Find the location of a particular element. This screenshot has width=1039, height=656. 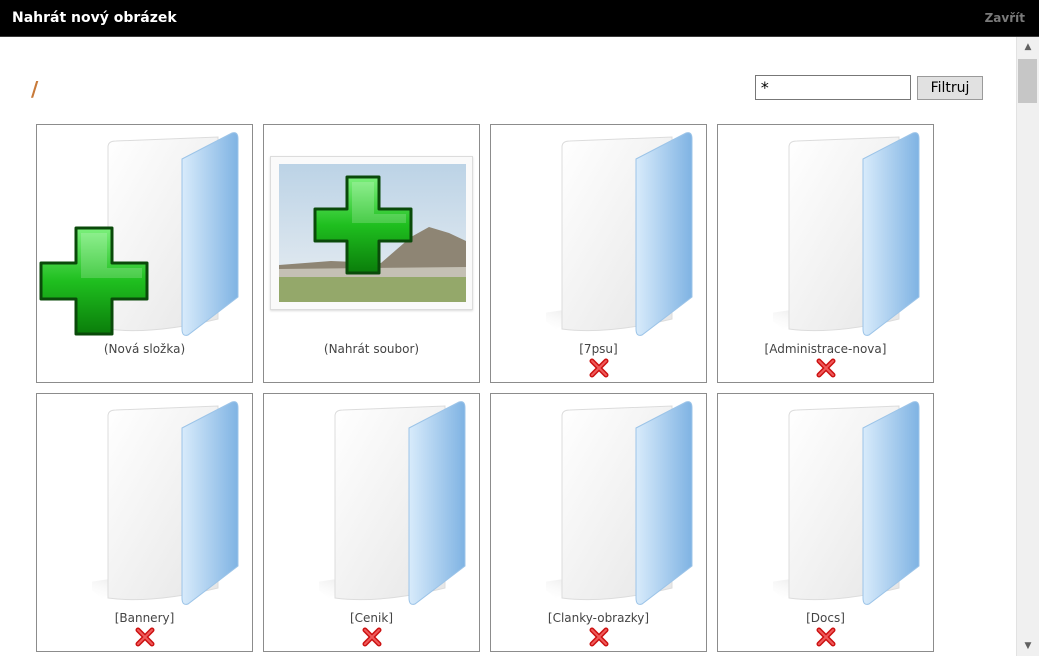

tile-folder: [Bannery] is located at coordinates (144, 522).